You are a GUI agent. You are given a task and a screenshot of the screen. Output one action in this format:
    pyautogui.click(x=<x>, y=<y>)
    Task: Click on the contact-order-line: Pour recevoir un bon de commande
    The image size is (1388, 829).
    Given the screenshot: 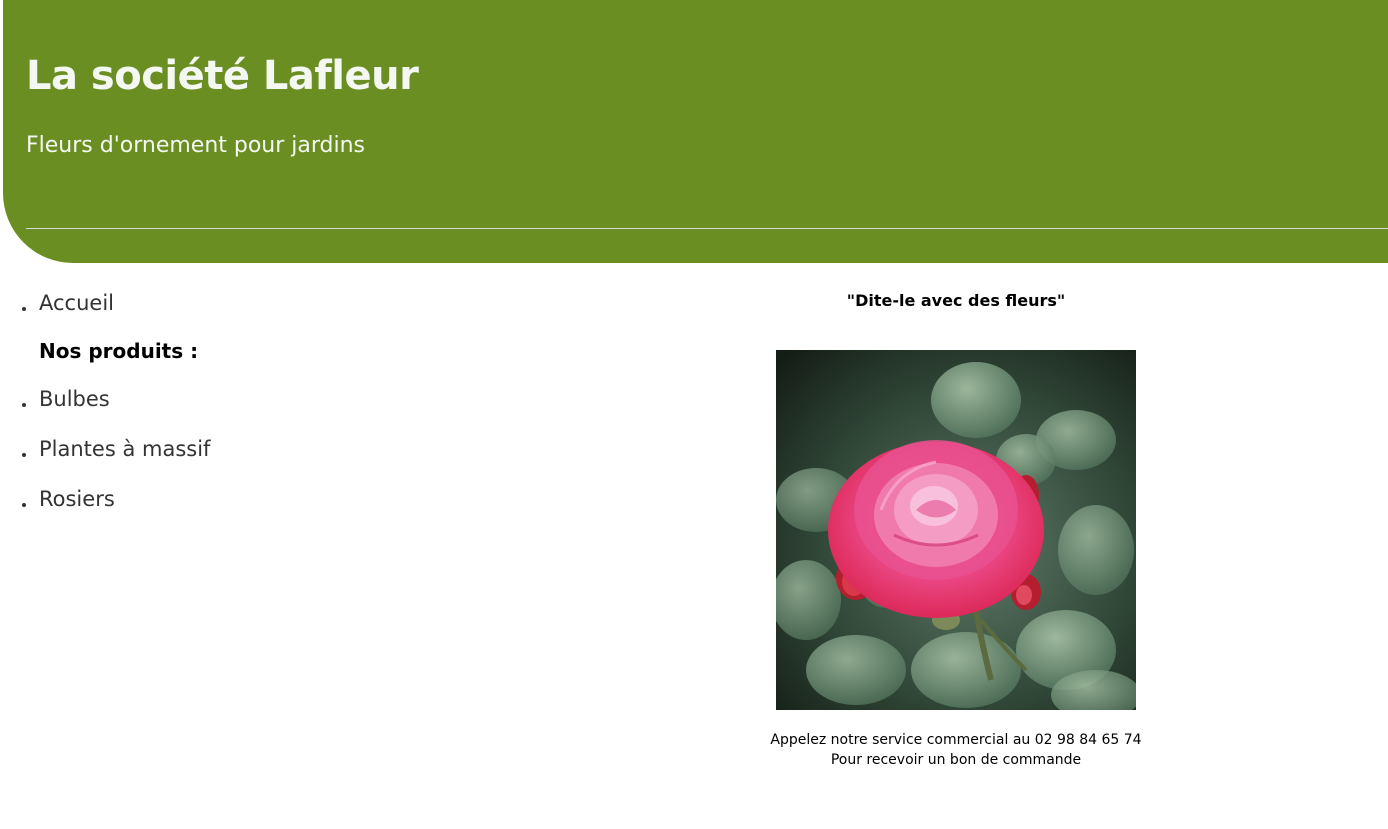 What is the action you would take?
    pyautogui.click(x=956, y=760)
    